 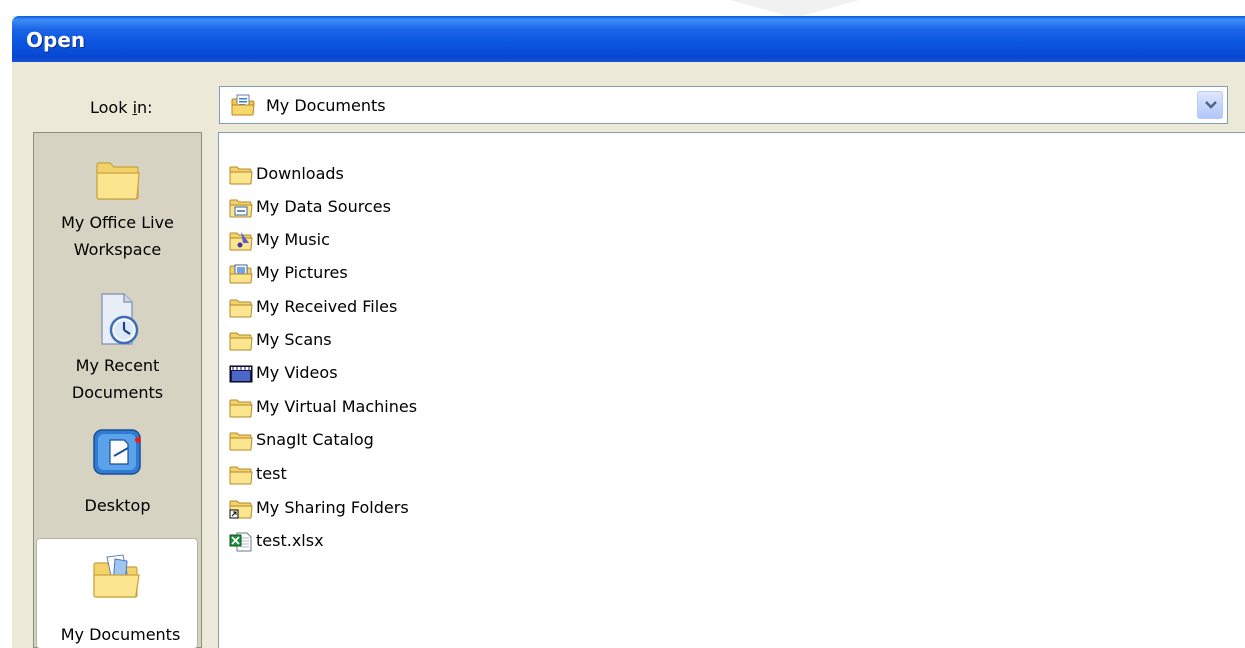 What do you see at coordinates (117, 222) in the screenshot?
I see `place-label: My Office Live` at bounding box center [117, 222].